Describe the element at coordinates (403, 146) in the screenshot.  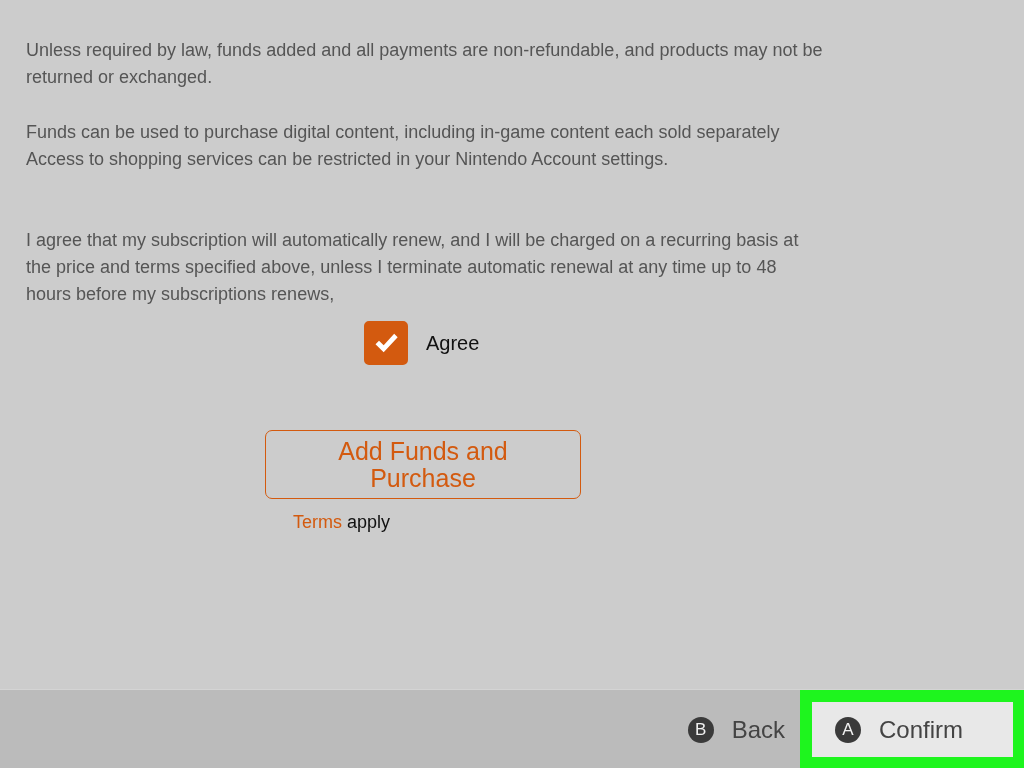
I see `terms-paragraph: Funds can be used to purchase digital content, including in-game content each sold separately Access to shopping services can be restricted in your Nintendo Account settings.` at that location.